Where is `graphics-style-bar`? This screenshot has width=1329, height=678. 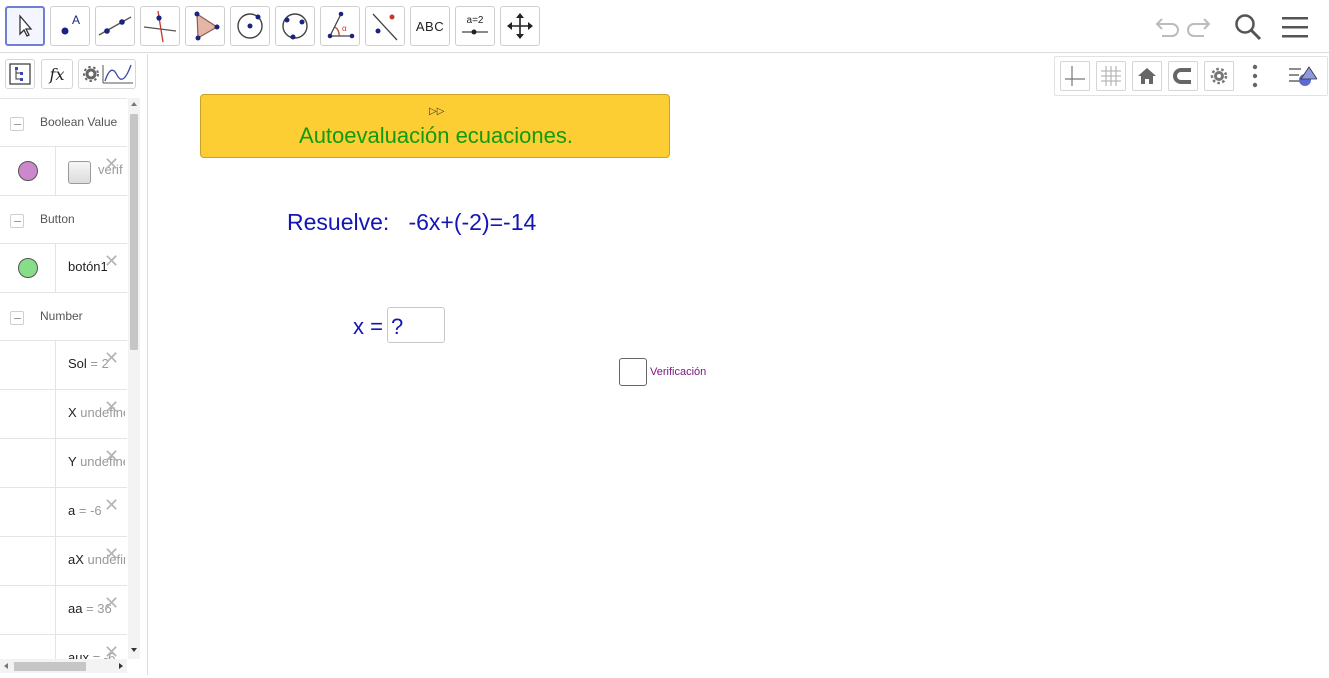 graphics-style-bar is located at coordinates (1191, 76).